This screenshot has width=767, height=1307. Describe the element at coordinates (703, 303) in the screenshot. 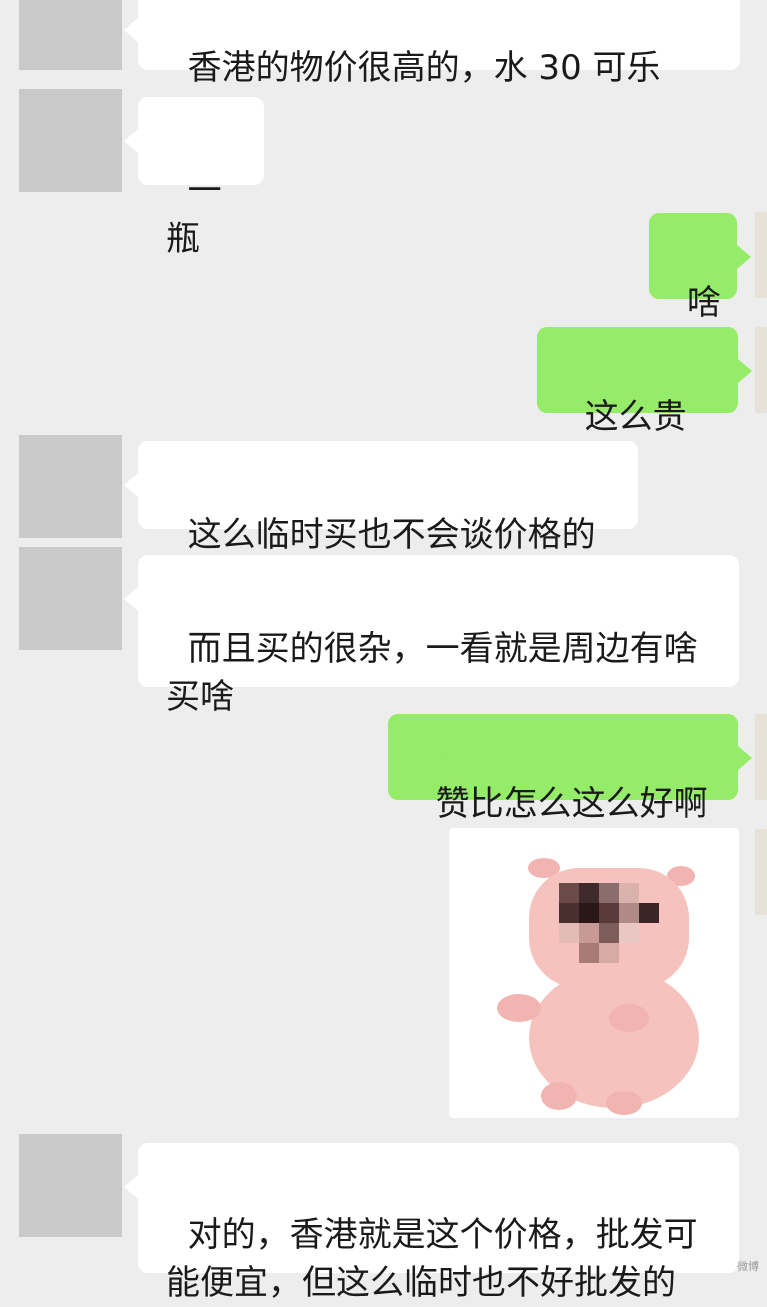

I see `message-text: 啥` at that location.